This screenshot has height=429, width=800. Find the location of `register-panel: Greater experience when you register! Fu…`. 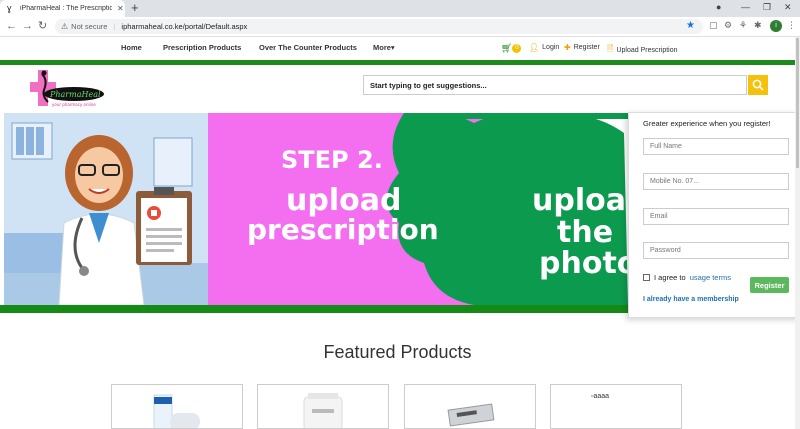

register-panel: Greater experience when you register! Fu… is located at coordinates (714, 215).